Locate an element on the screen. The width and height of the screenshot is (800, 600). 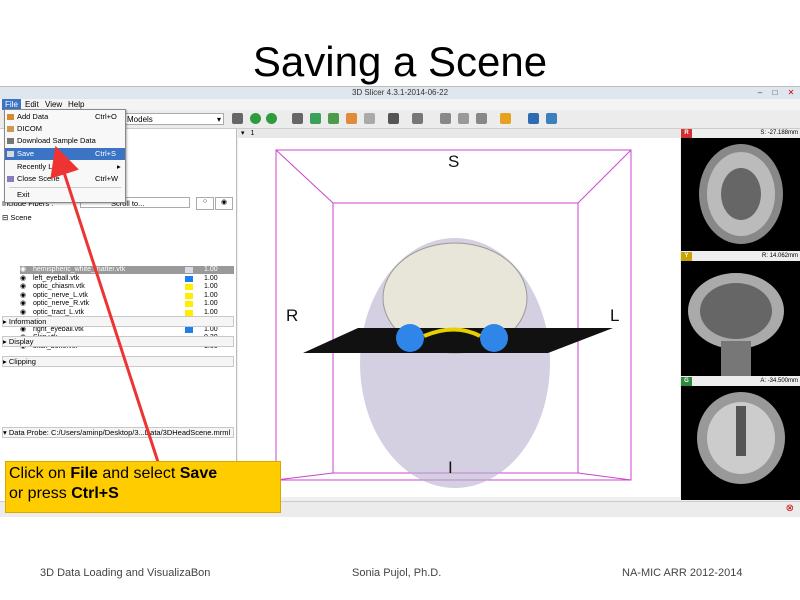
callout-text: or press is located at coordinates (40, 493).